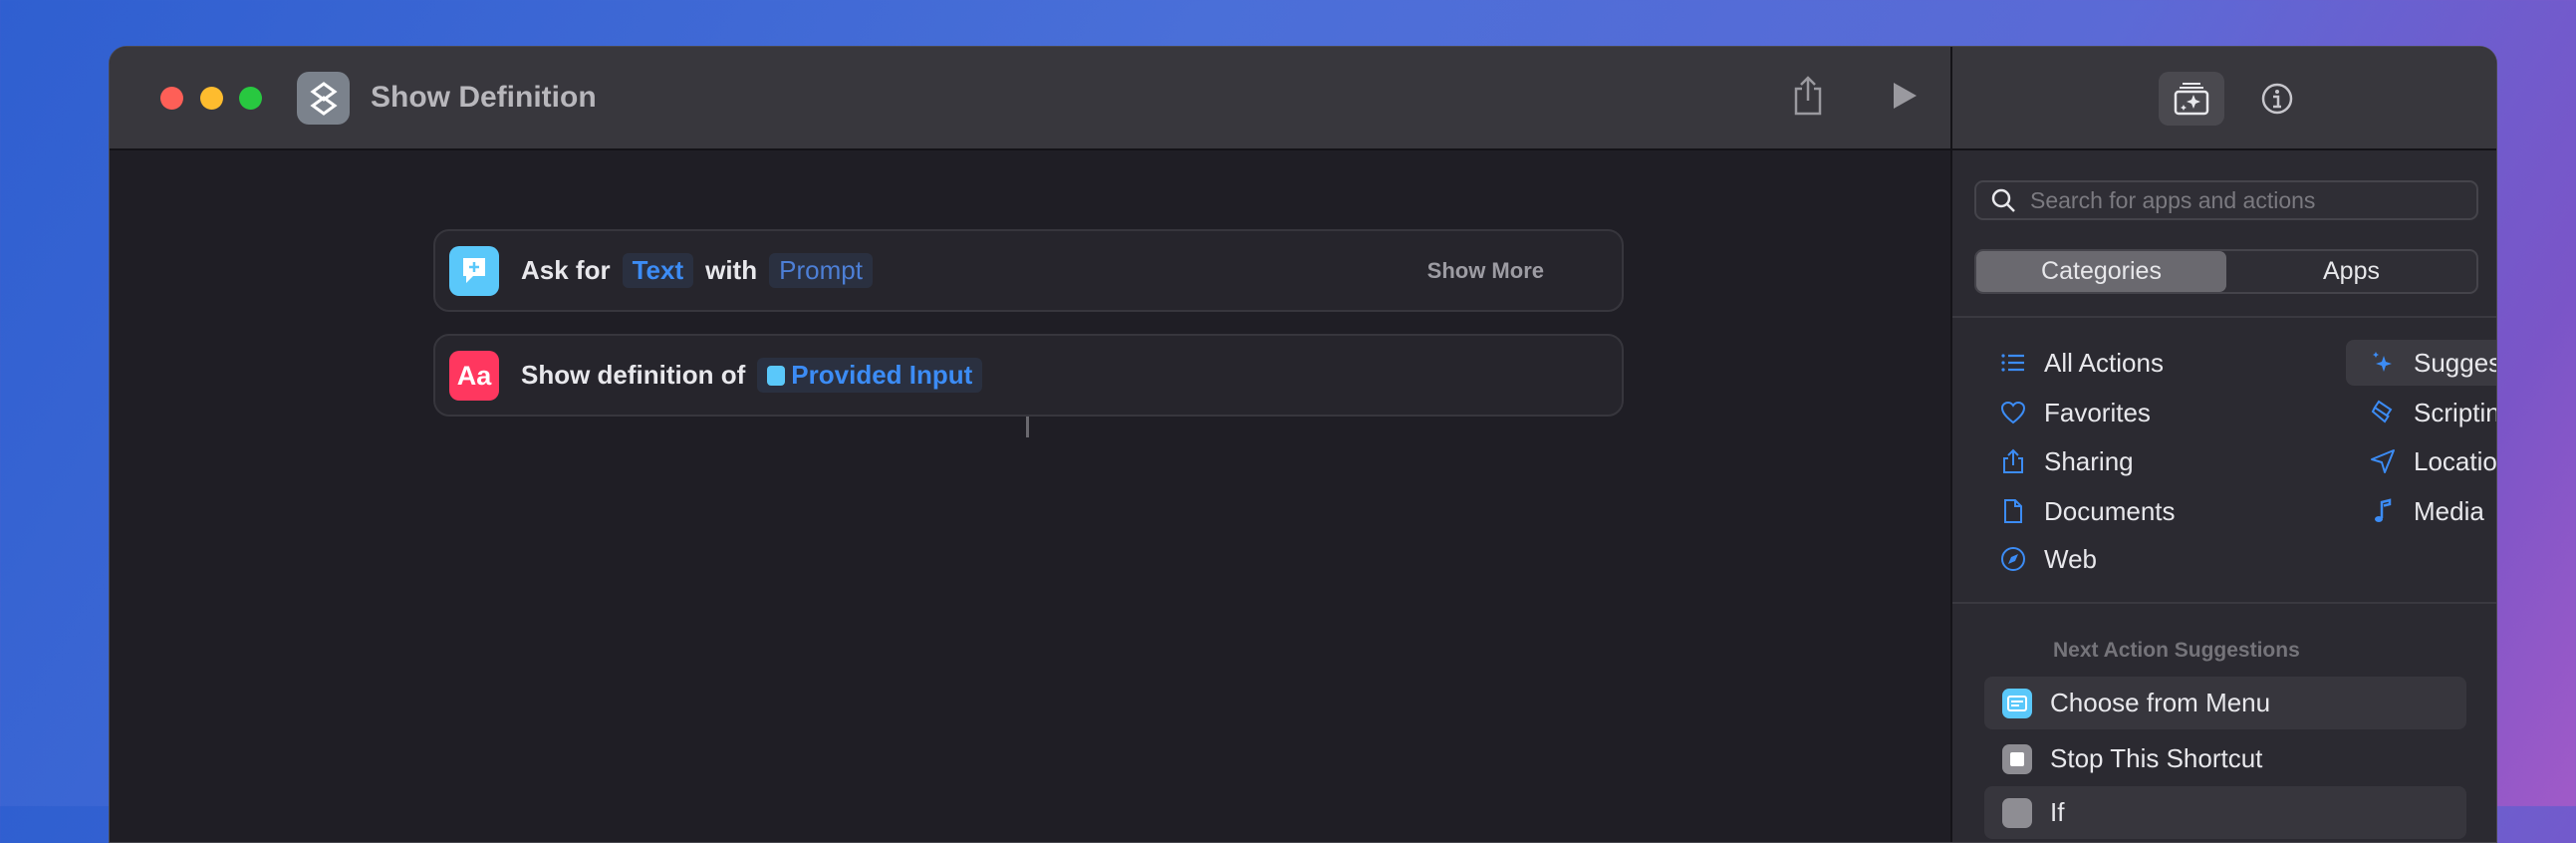 The height and width of the screenshot is (843, 2576). I want to click on title-bar: Show Definition, so click(1030, 99).